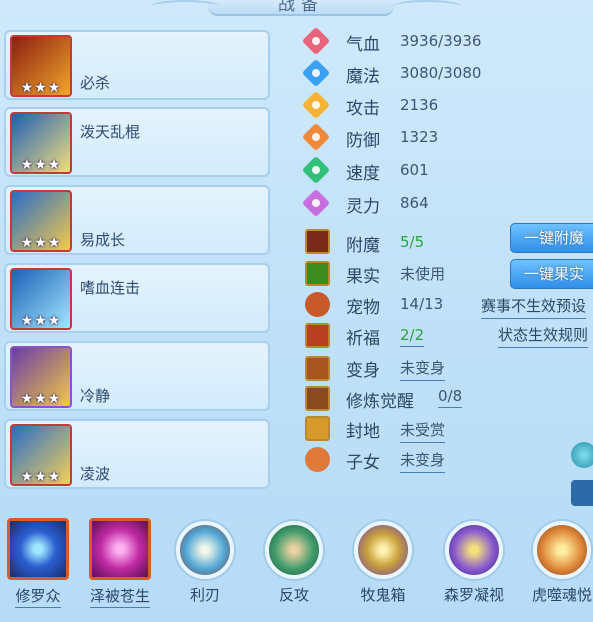  What do you see at coordinates (110, 132) in the screenshot?
I see `slot-name: 泼天乱棍` at bounding box center [110, 132].